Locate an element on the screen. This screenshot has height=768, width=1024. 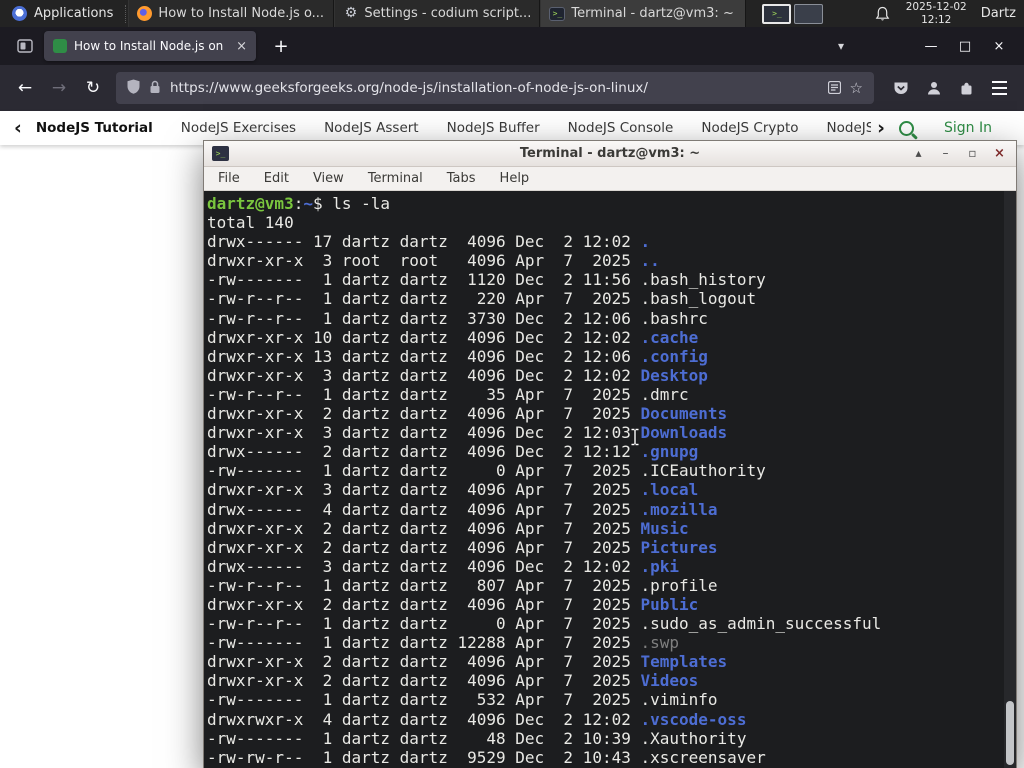
window-maximize-button: □ is located at coordinates (965, 46).